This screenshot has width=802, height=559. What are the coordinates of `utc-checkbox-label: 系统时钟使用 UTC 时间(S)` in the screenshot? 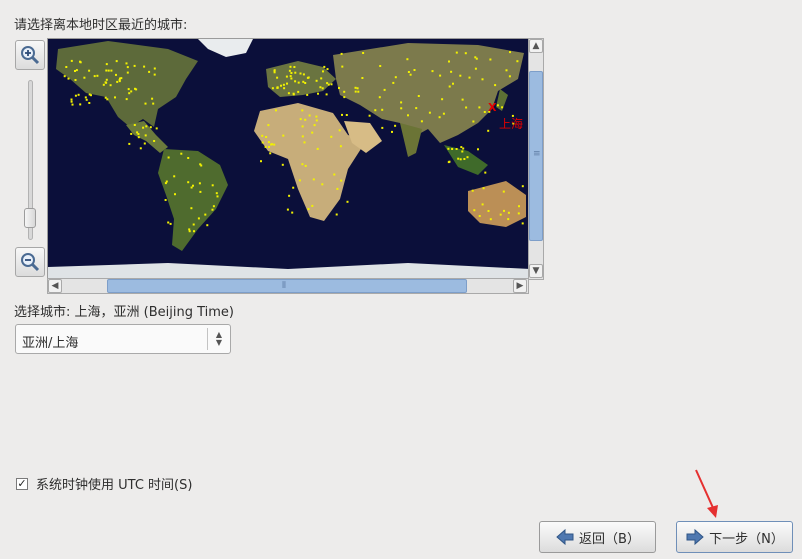 It's located at (114, 483).